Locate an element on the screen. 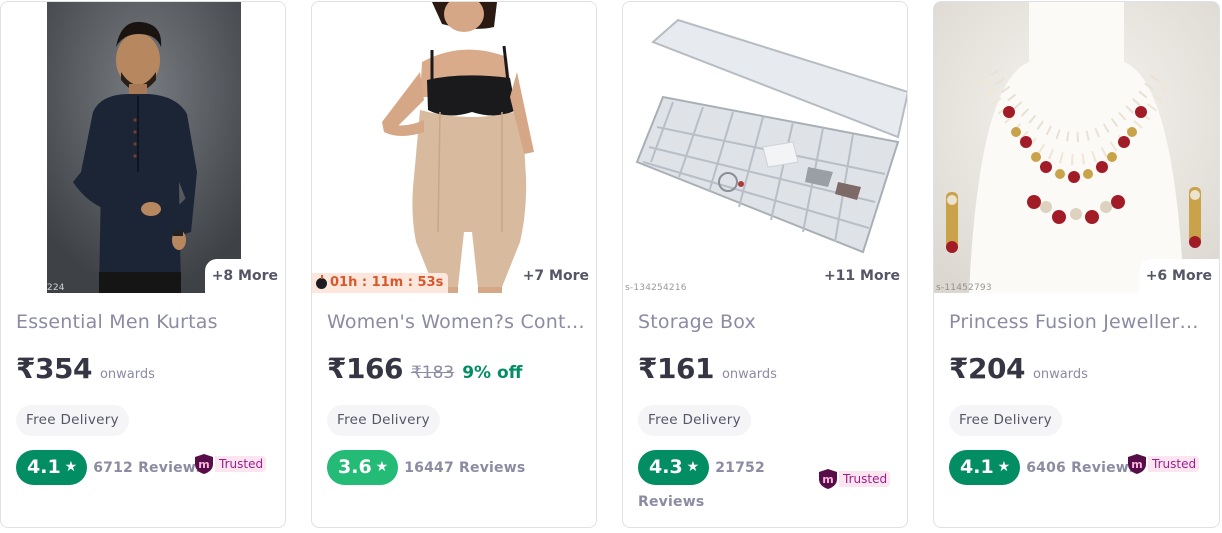 The height and width of the screenshot is (533, 1222). review-count: 6406 Reviews is located at coordinates (1082, 467).